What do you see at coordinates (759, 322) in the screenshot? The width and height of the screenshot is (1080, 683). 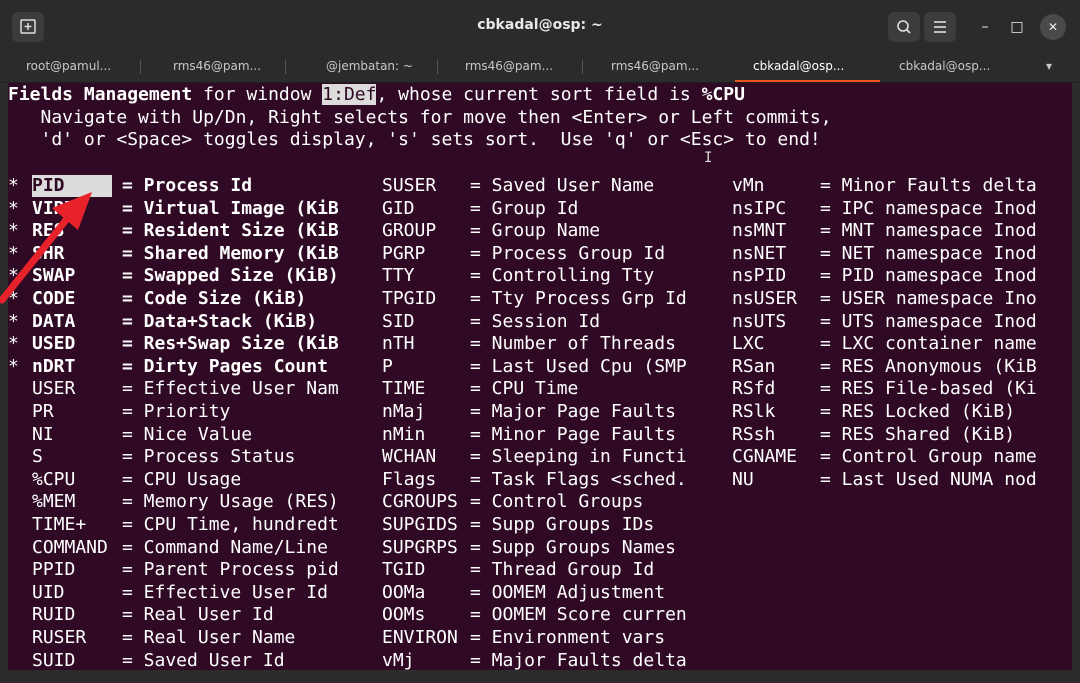 I see `field-name: nsUTS` at bounding box center [759, 322].